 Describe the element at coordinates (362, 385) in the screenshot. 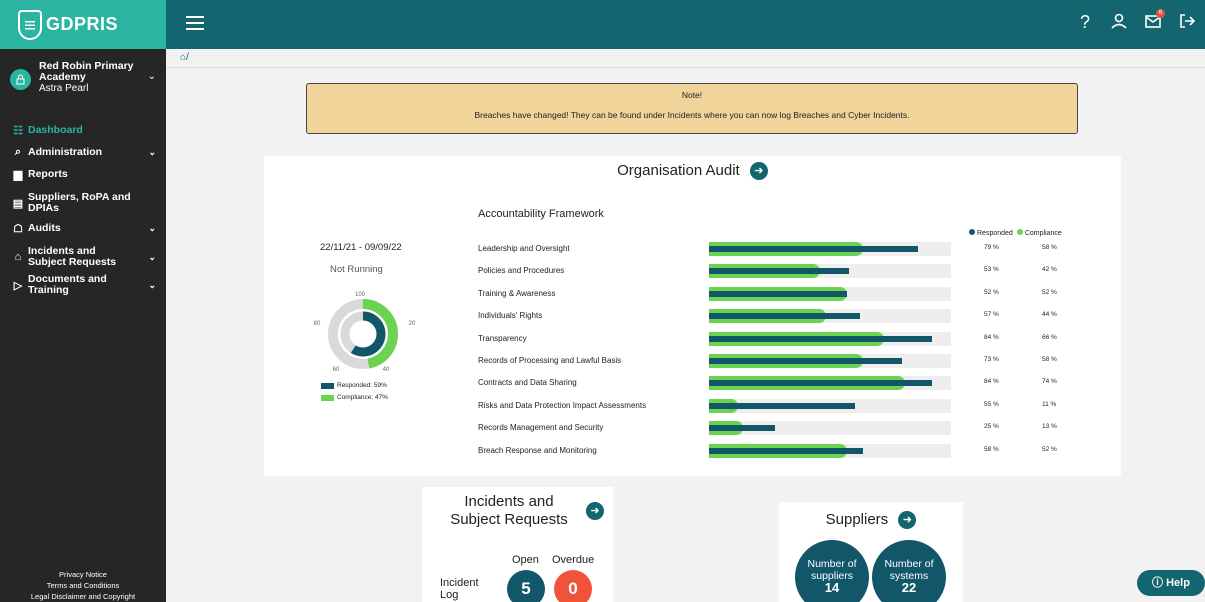

I see `donut-responded-label: Responded: 59%` at that location.